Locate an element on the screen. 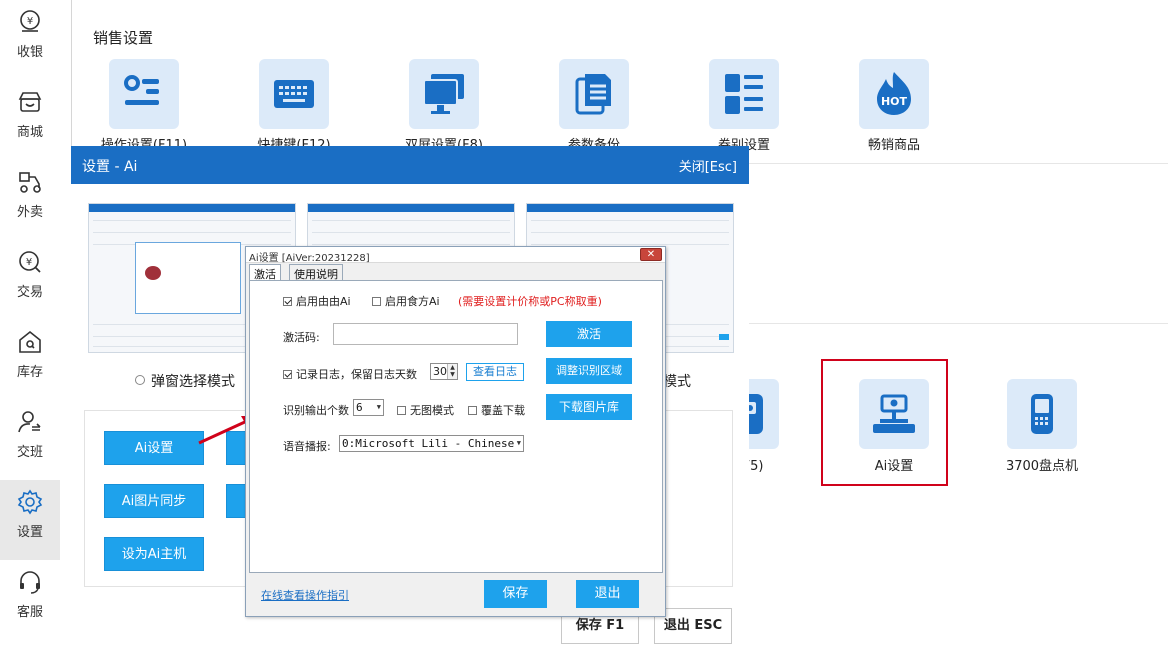  close-icon: ✕ is located at coordinates (651, 254).